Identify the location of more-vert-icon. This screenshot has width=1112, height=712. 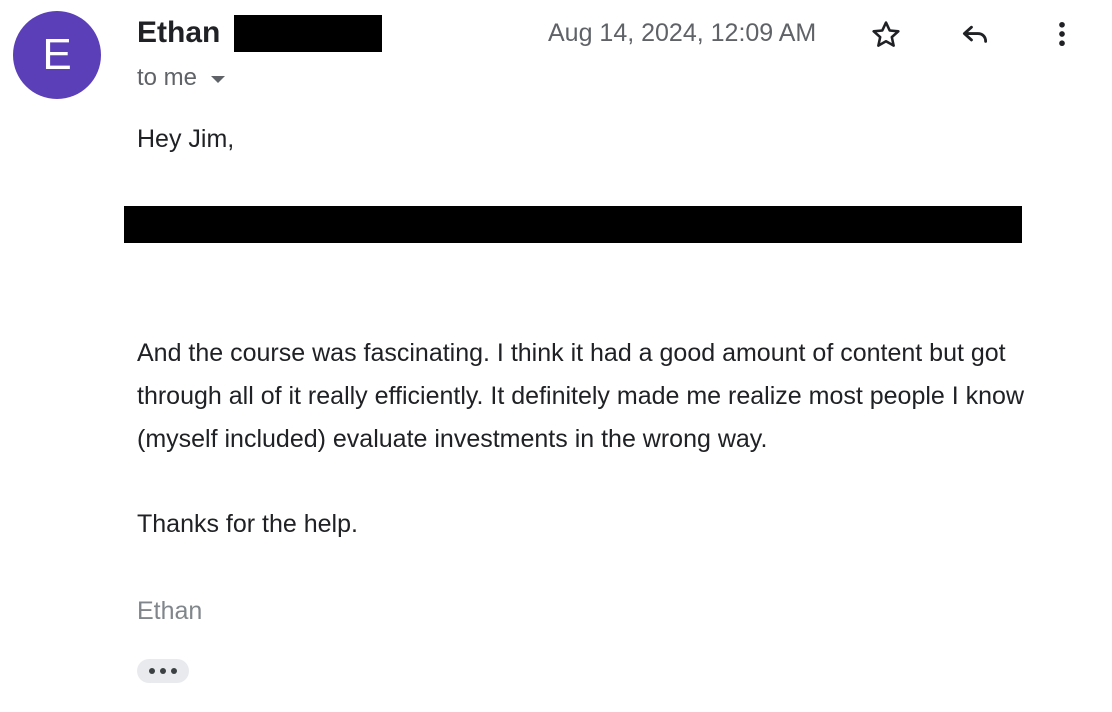
(1062, 34).